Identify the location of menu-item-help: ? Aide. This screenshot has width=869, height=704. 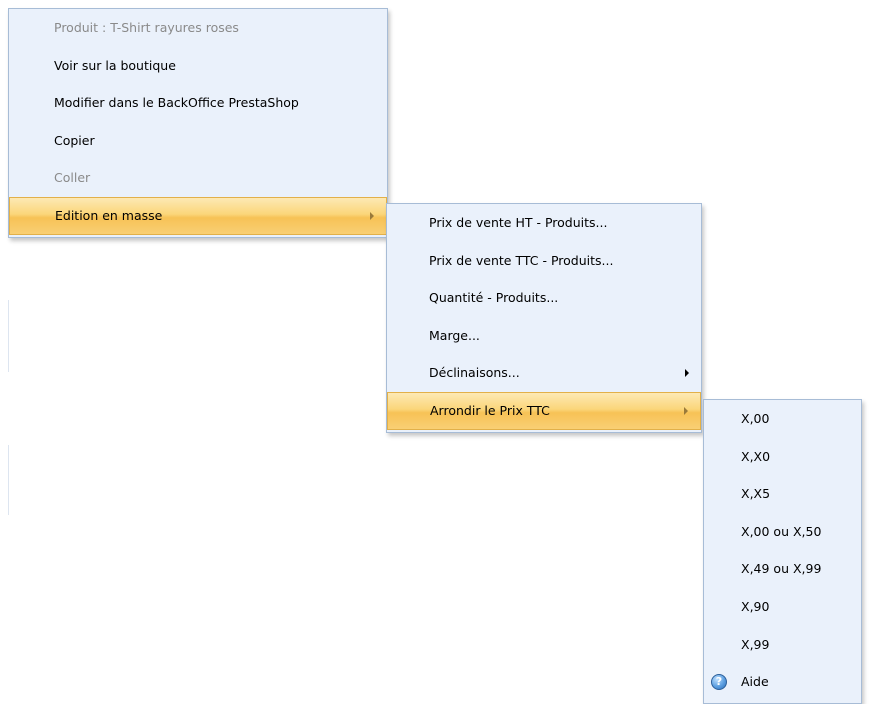
(782, 682).